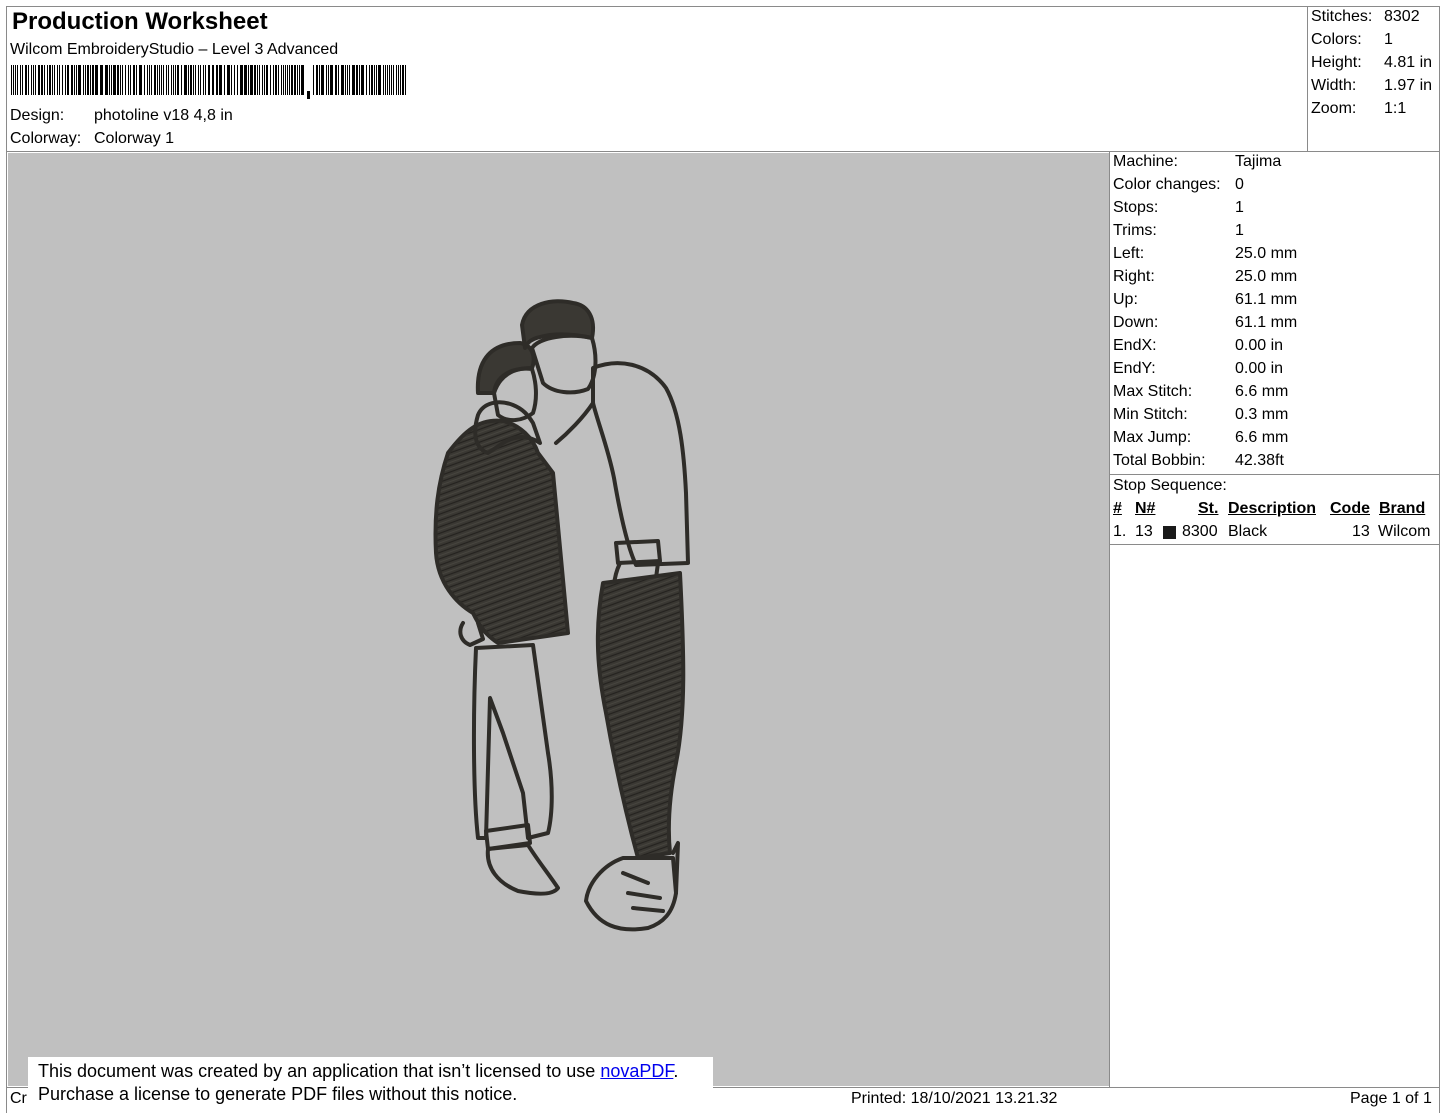 The image size is (1445, 1117). Describe the element at coordinates (1372, 62) in the screenshot. I see `summary-height: Height: 4.81 in` at that location.